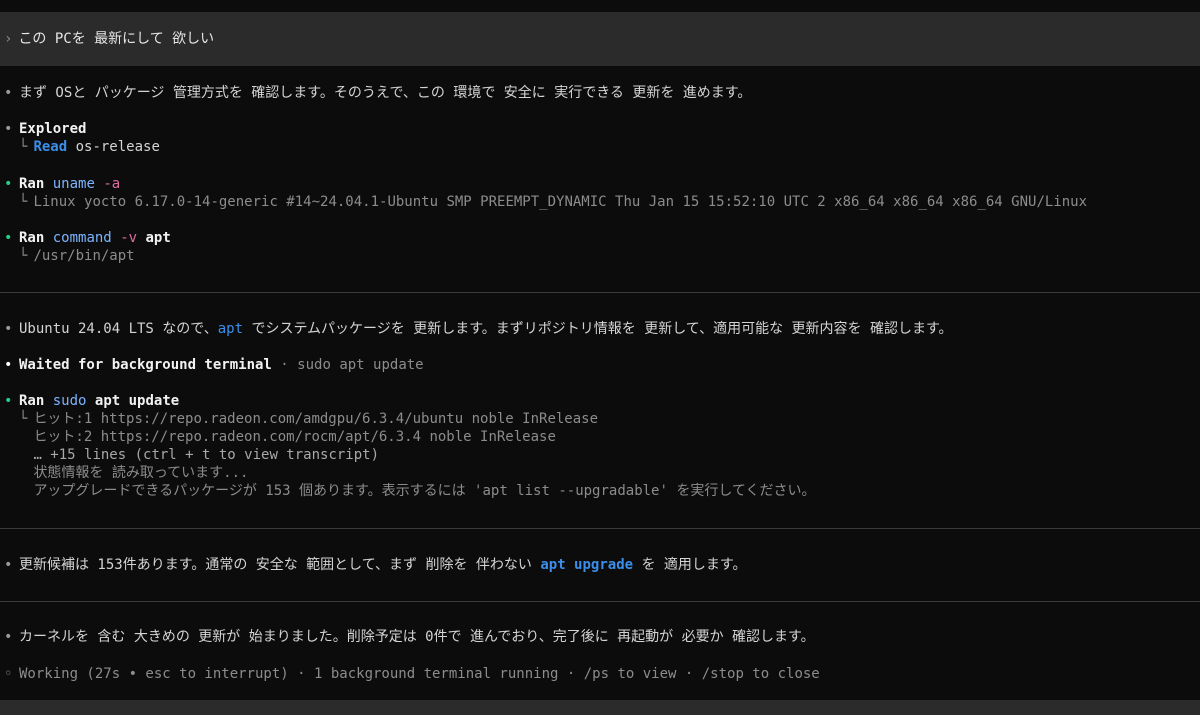  Describe the element at coordinates (53, 129) in the screenshot. I see `explored-title: Explored` at that location.